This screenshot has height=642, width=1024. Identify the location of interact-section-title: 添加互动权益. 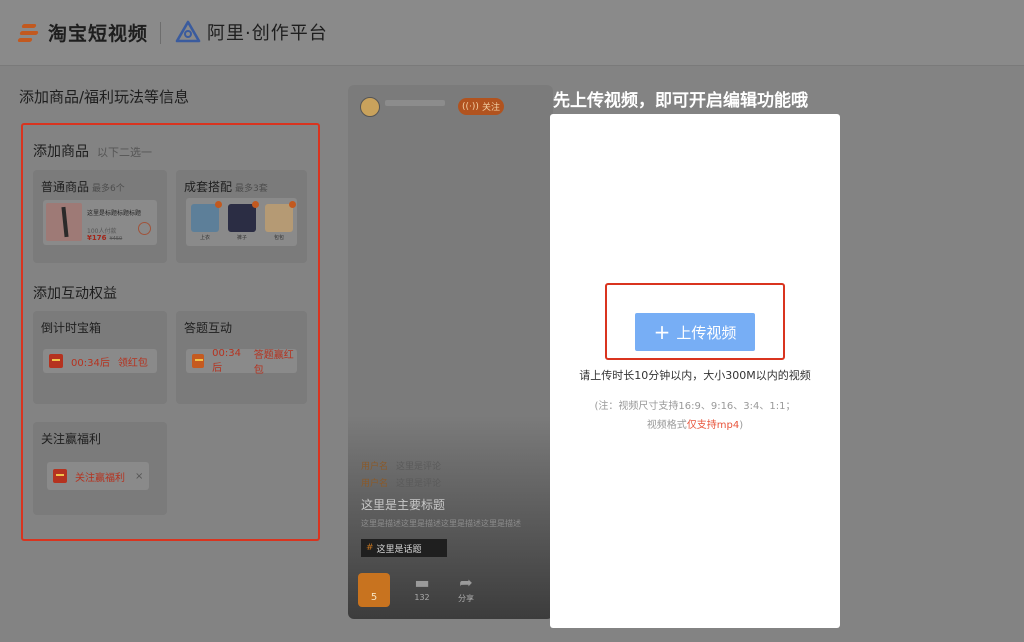
(75, 294).